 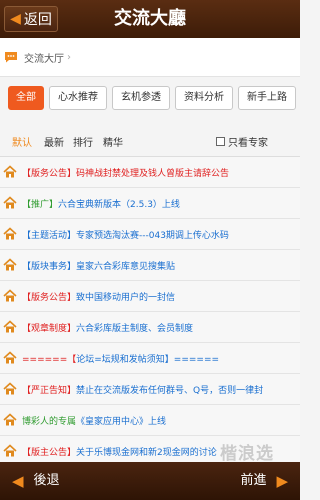 I want to click on sort-ranking-tab: 排行, so click(x=83, y=141).